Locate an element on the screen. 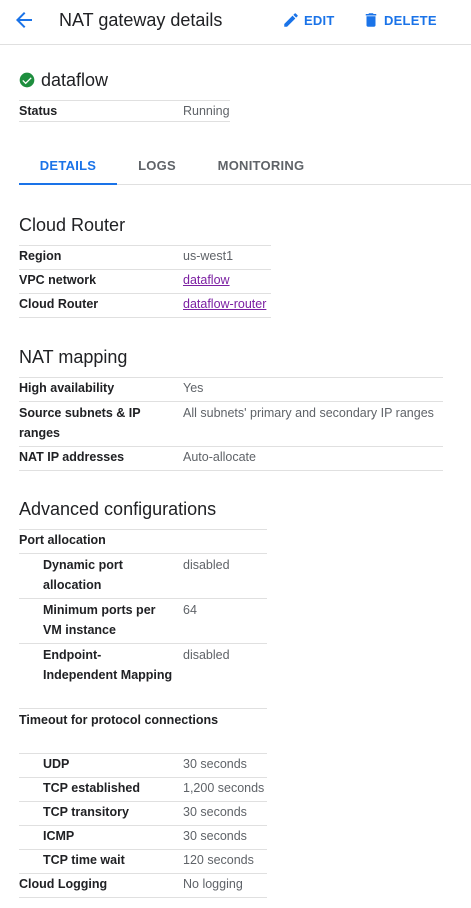  advanced-configurations-title: Advanced configurations is located at coordinates (118, 509).